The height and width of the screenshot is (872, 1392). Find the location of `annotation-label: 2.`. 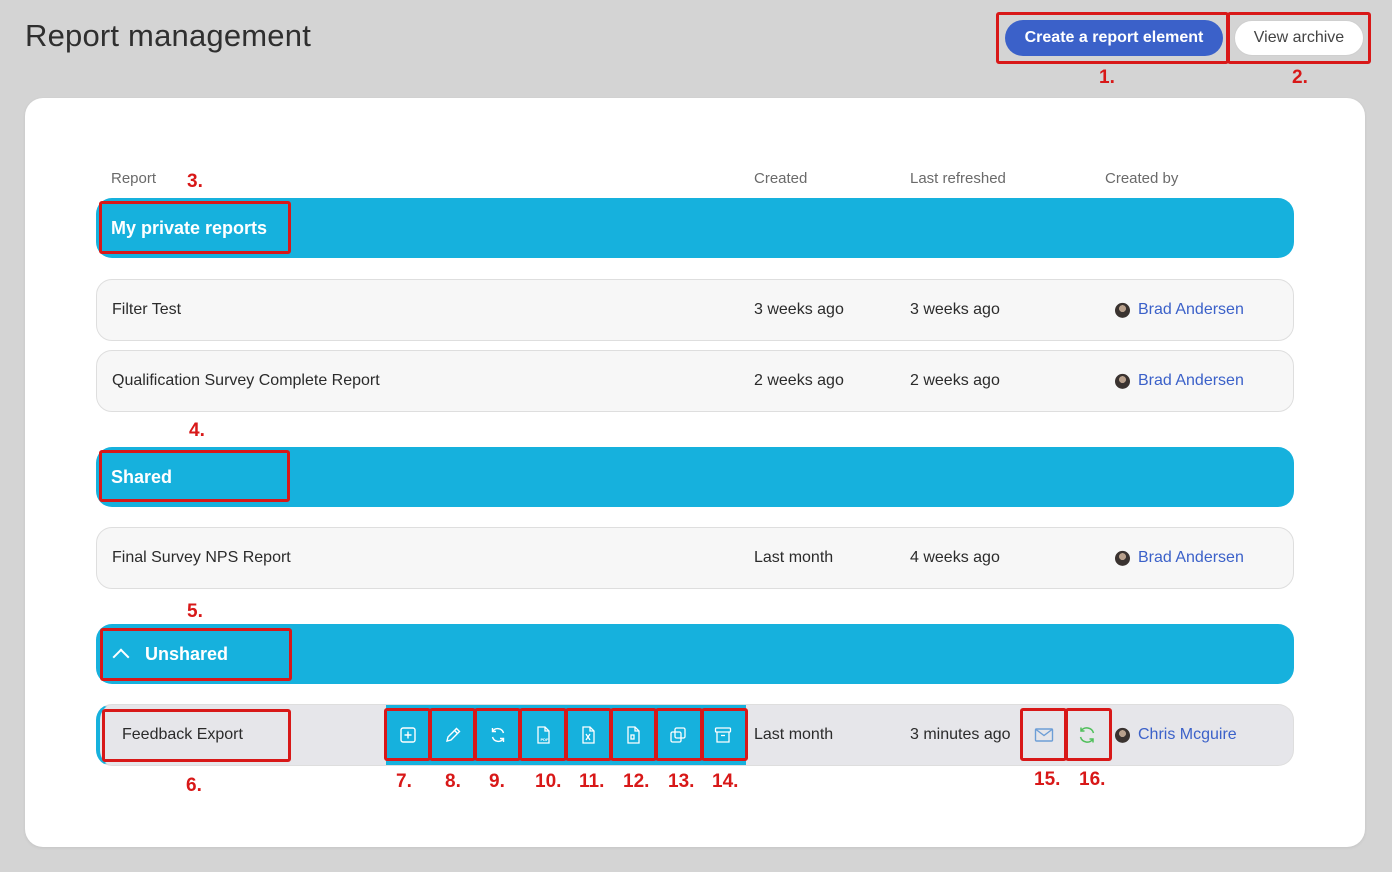

annotation-label: 2. is located at coordinates (1300, 77).